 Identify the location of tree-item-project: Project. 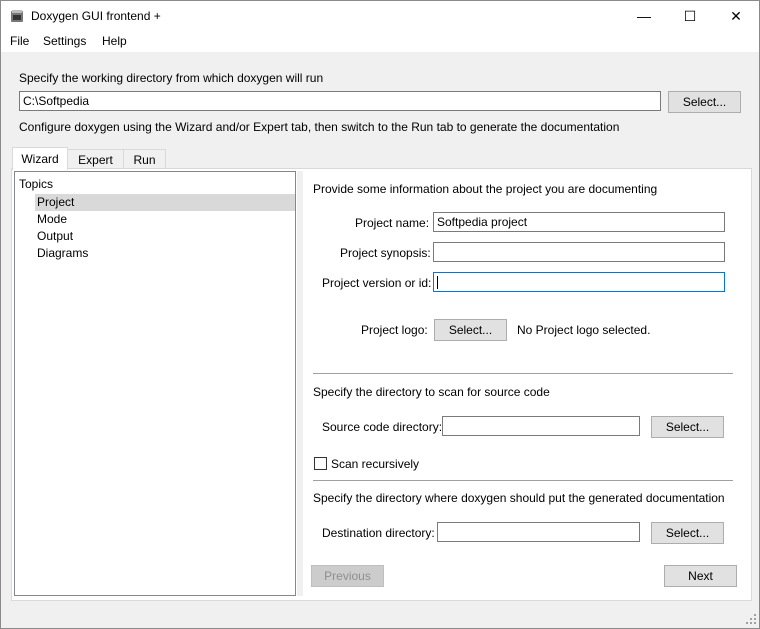
(165, 202).